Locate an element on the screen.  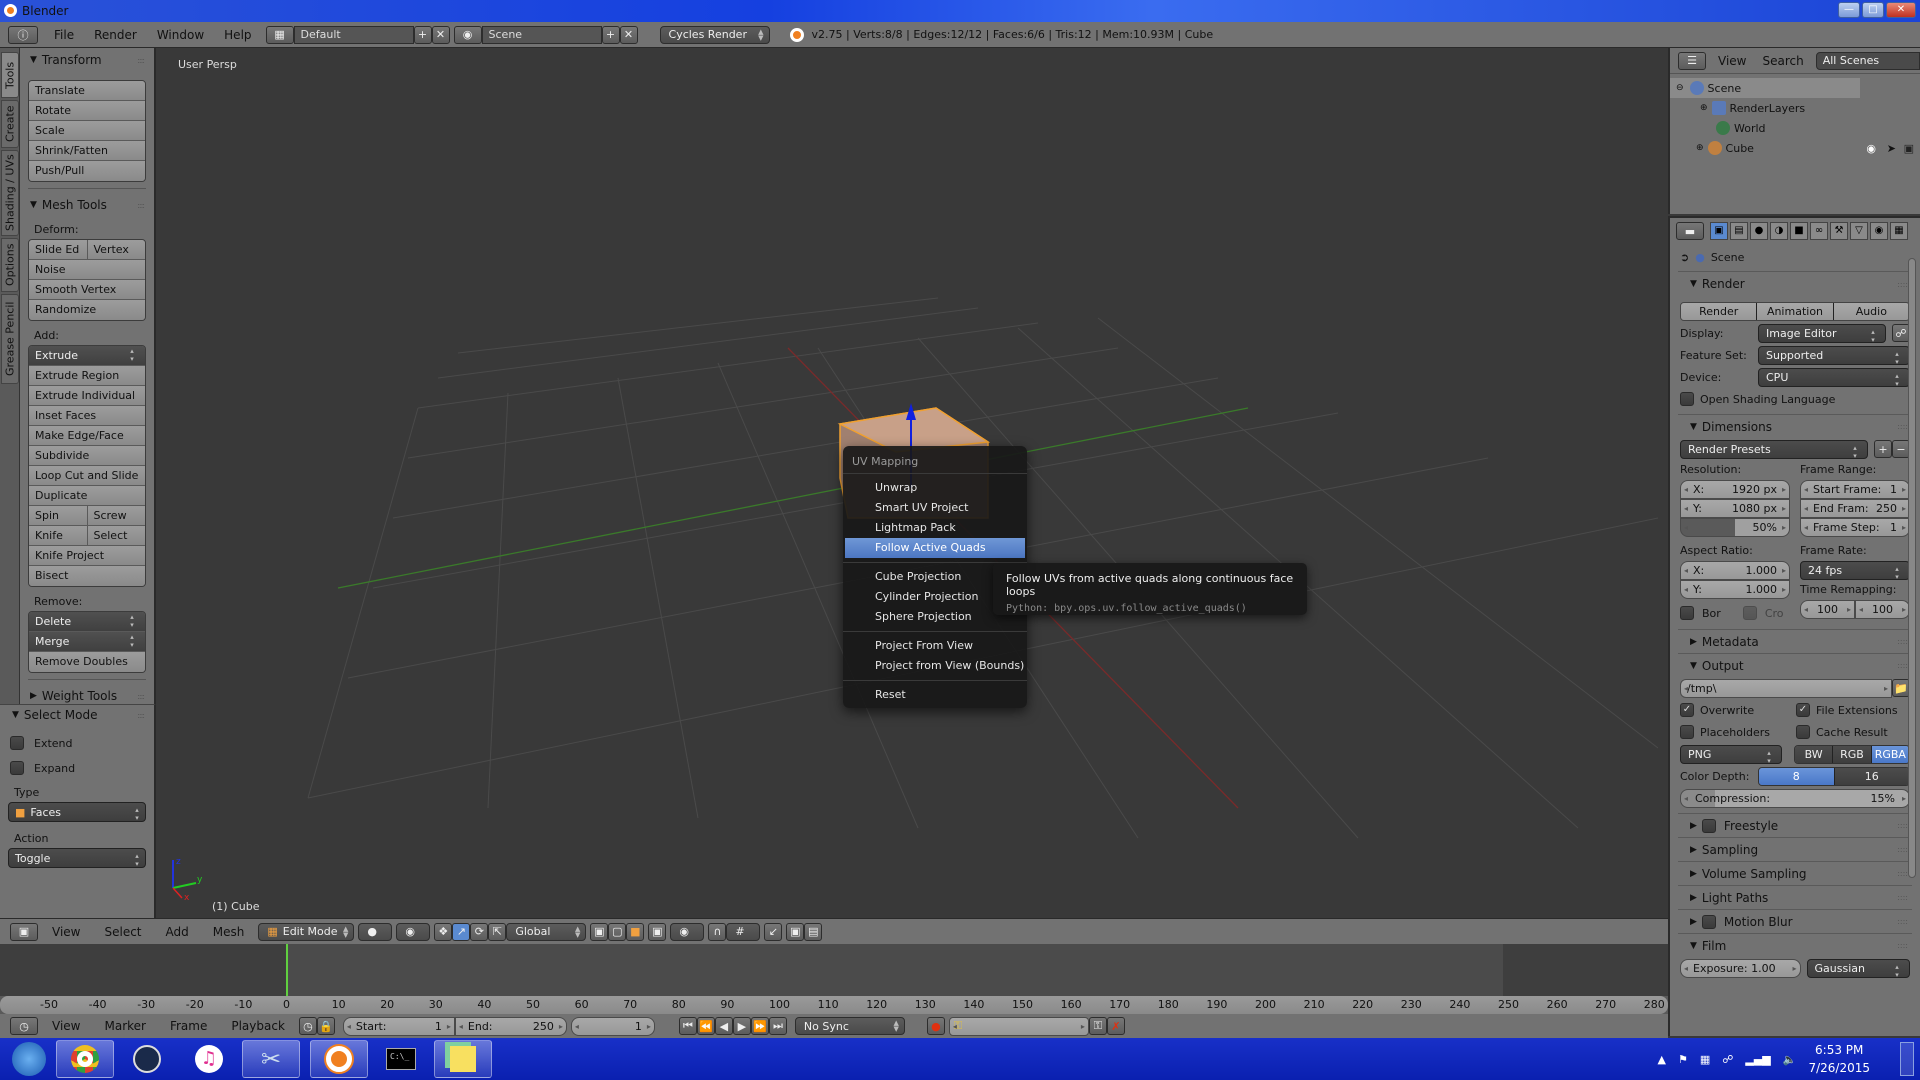
tab-grease-pencil: Grease Pencil is located at coordinates (10, 339).